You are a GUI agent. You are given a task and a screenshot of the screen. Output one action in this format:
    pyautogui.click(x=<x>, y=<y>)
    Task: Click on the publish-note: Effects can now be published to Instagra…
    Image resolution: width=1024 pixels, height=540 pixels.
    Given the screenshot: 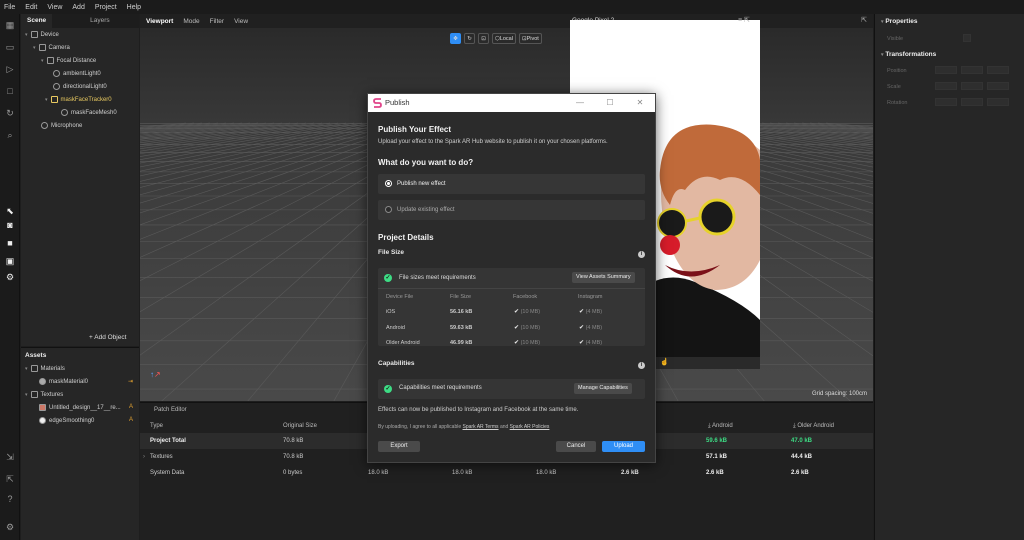 What is the action you would take?
    pyautogui.click(x=478, y=410)
    